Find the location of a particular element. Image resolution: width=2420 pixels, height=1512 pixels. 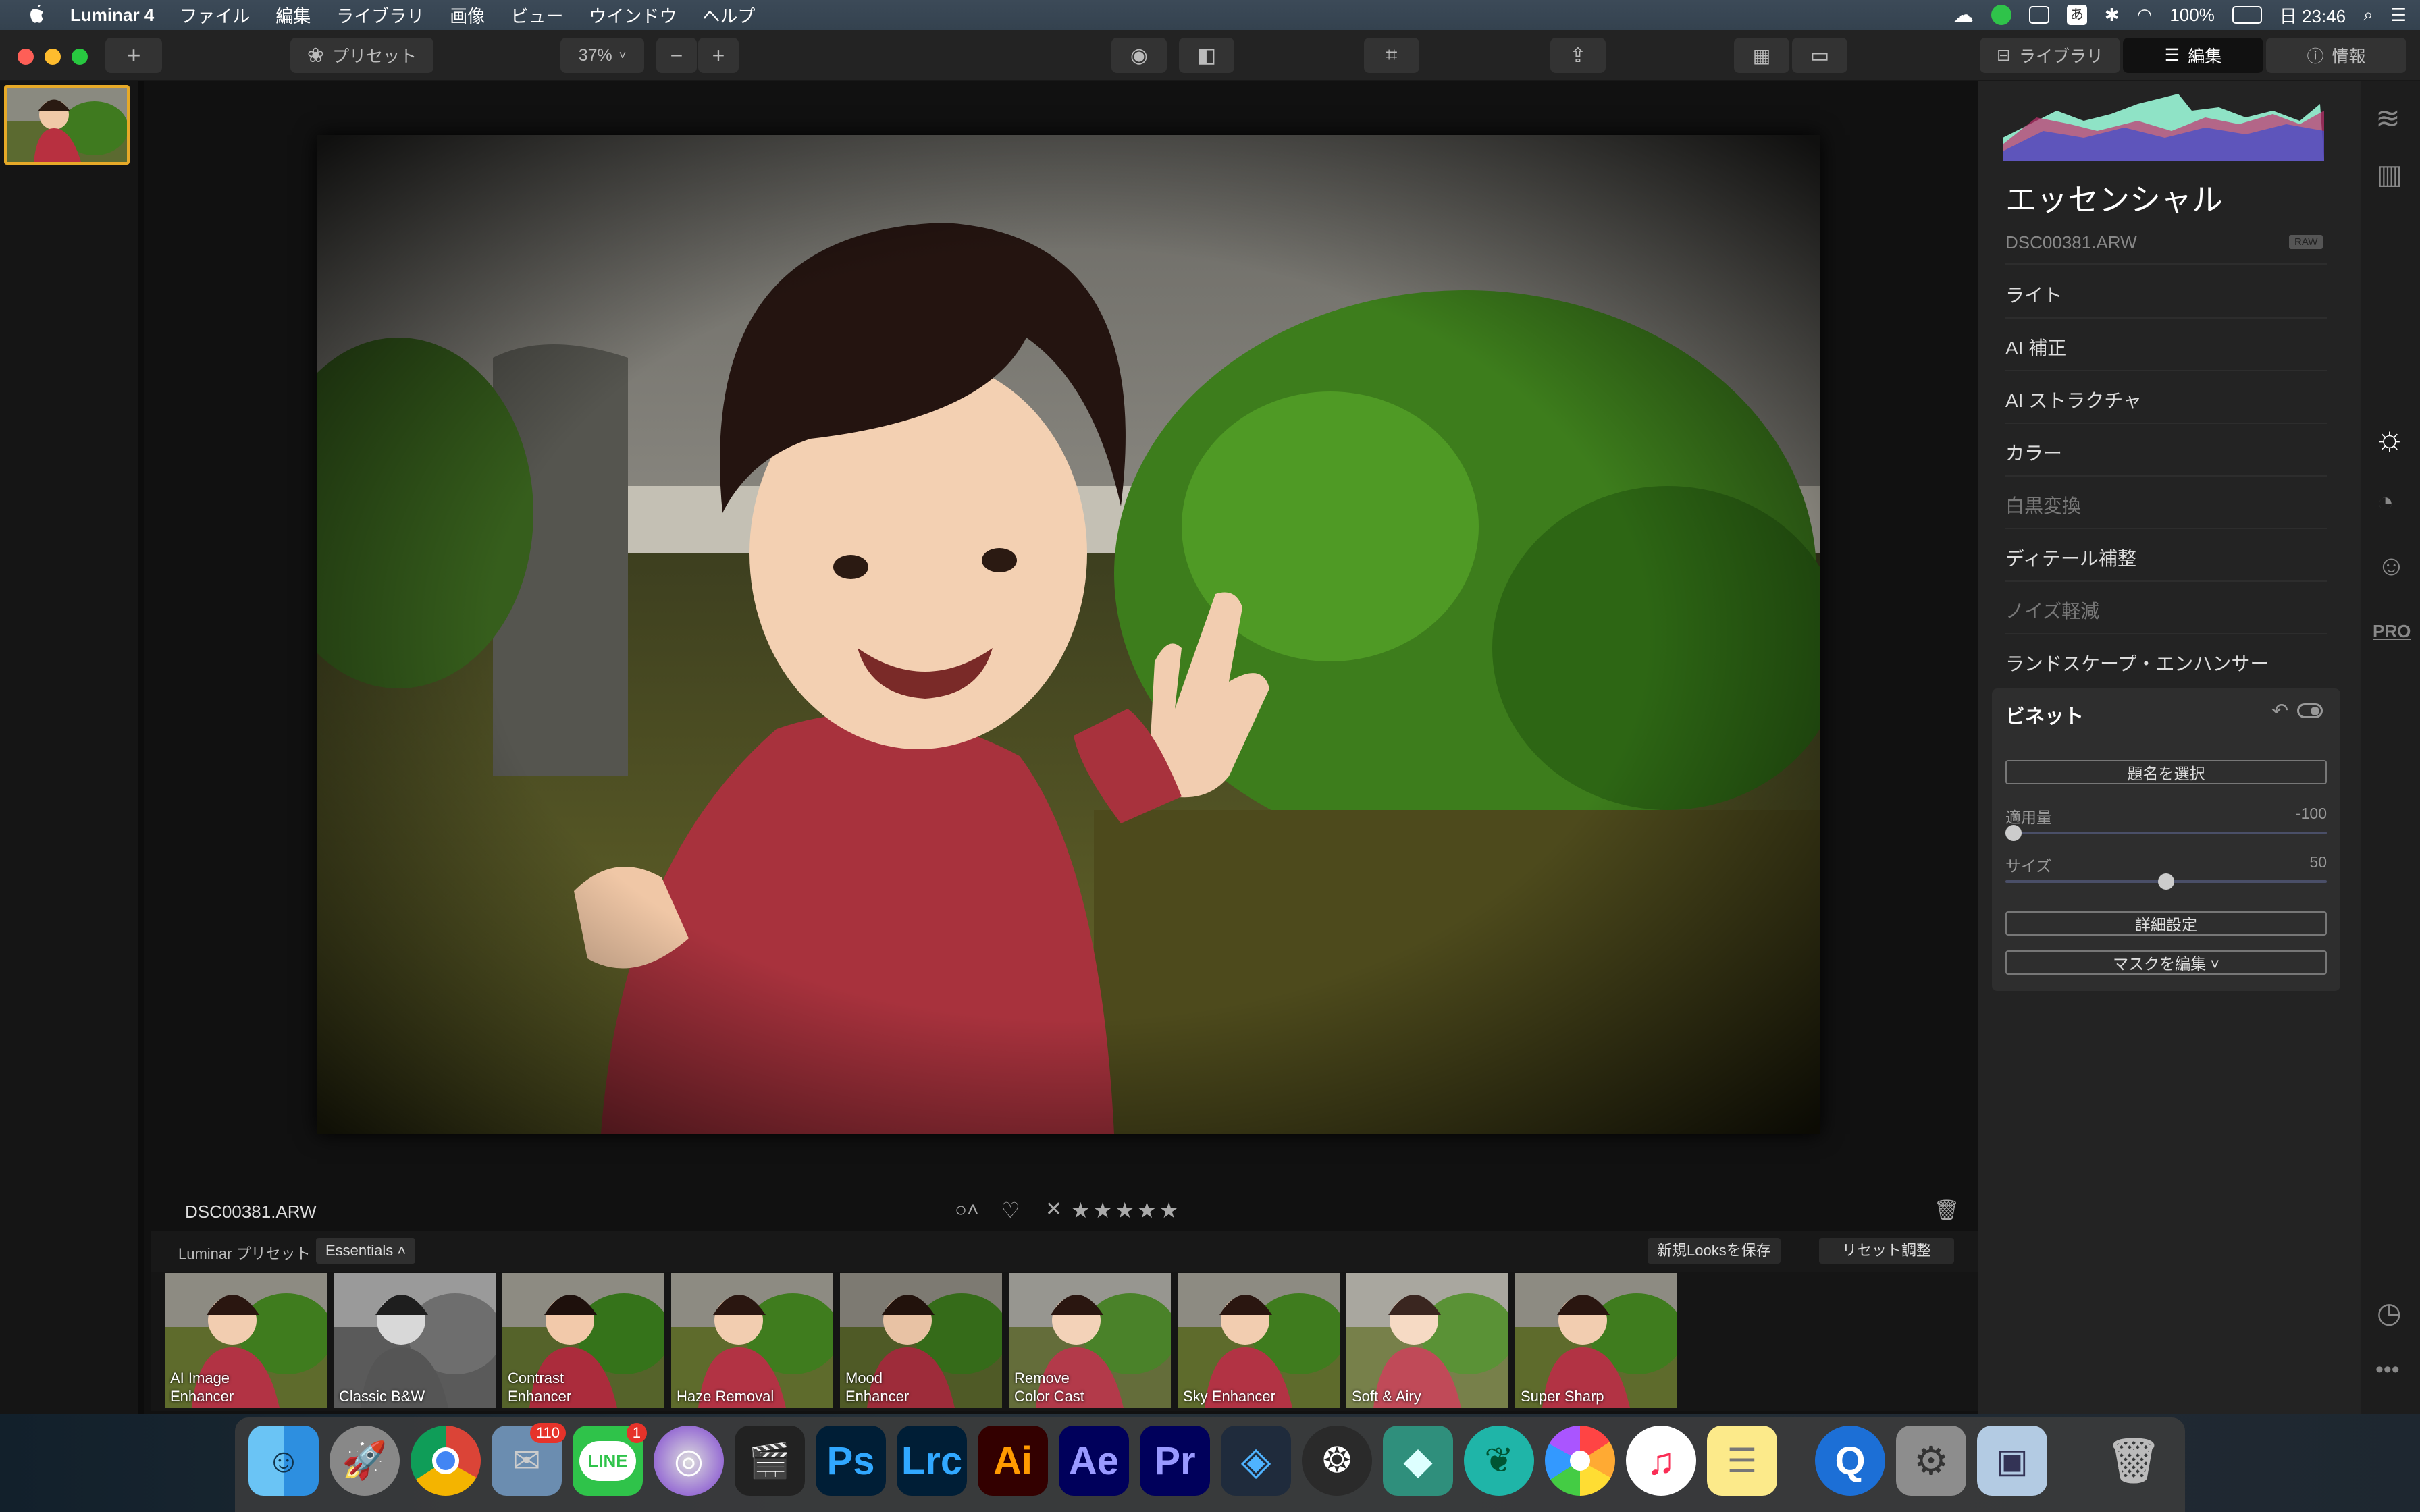

menu-help: ヘルプ is located at coordinates (728, 15).